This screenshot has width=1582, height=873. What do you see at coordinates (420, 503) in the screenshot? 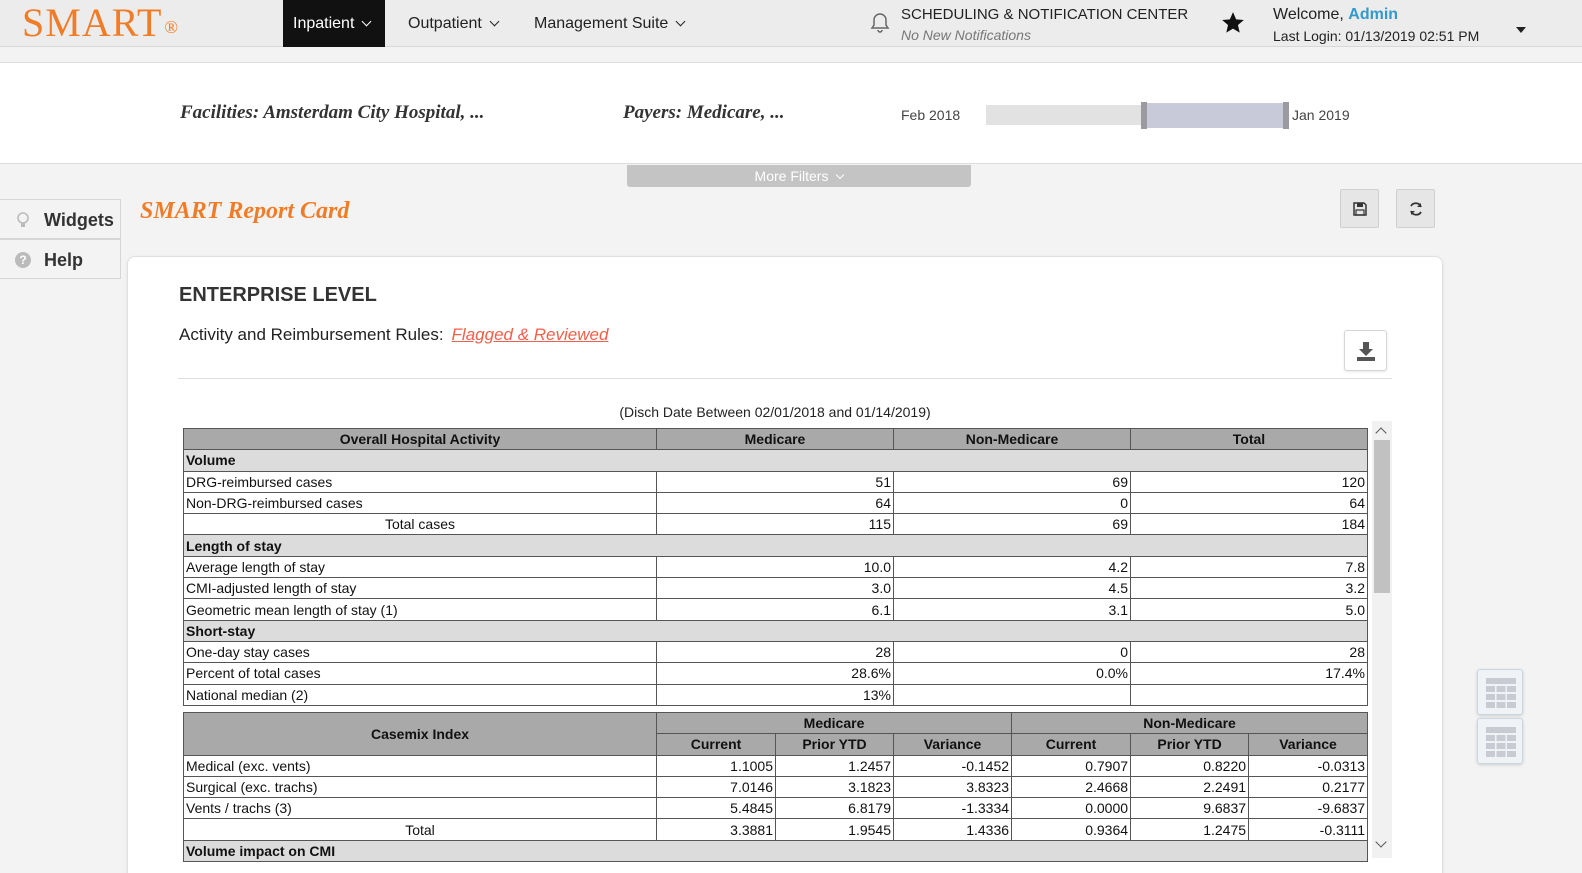
I see `row-label: Non-DRG-reimbursed cases` at bounding box center [420, 503].